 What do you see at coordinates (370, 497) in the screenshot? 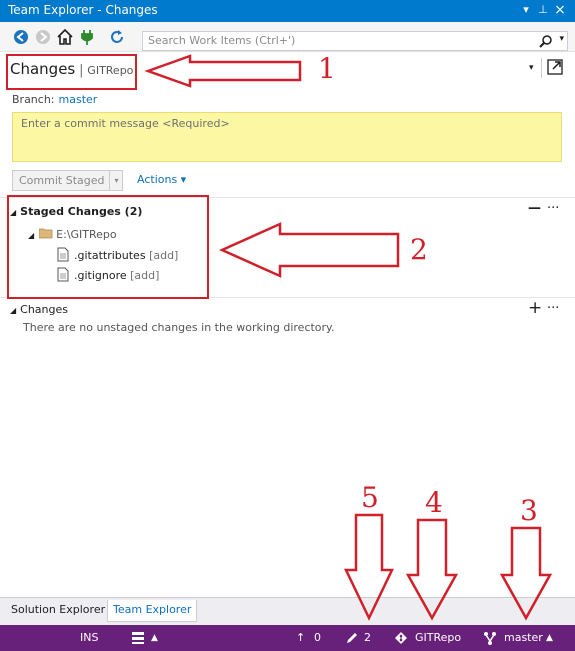
I see `annotation-label-5: 5` at bounding box center [370, 497].